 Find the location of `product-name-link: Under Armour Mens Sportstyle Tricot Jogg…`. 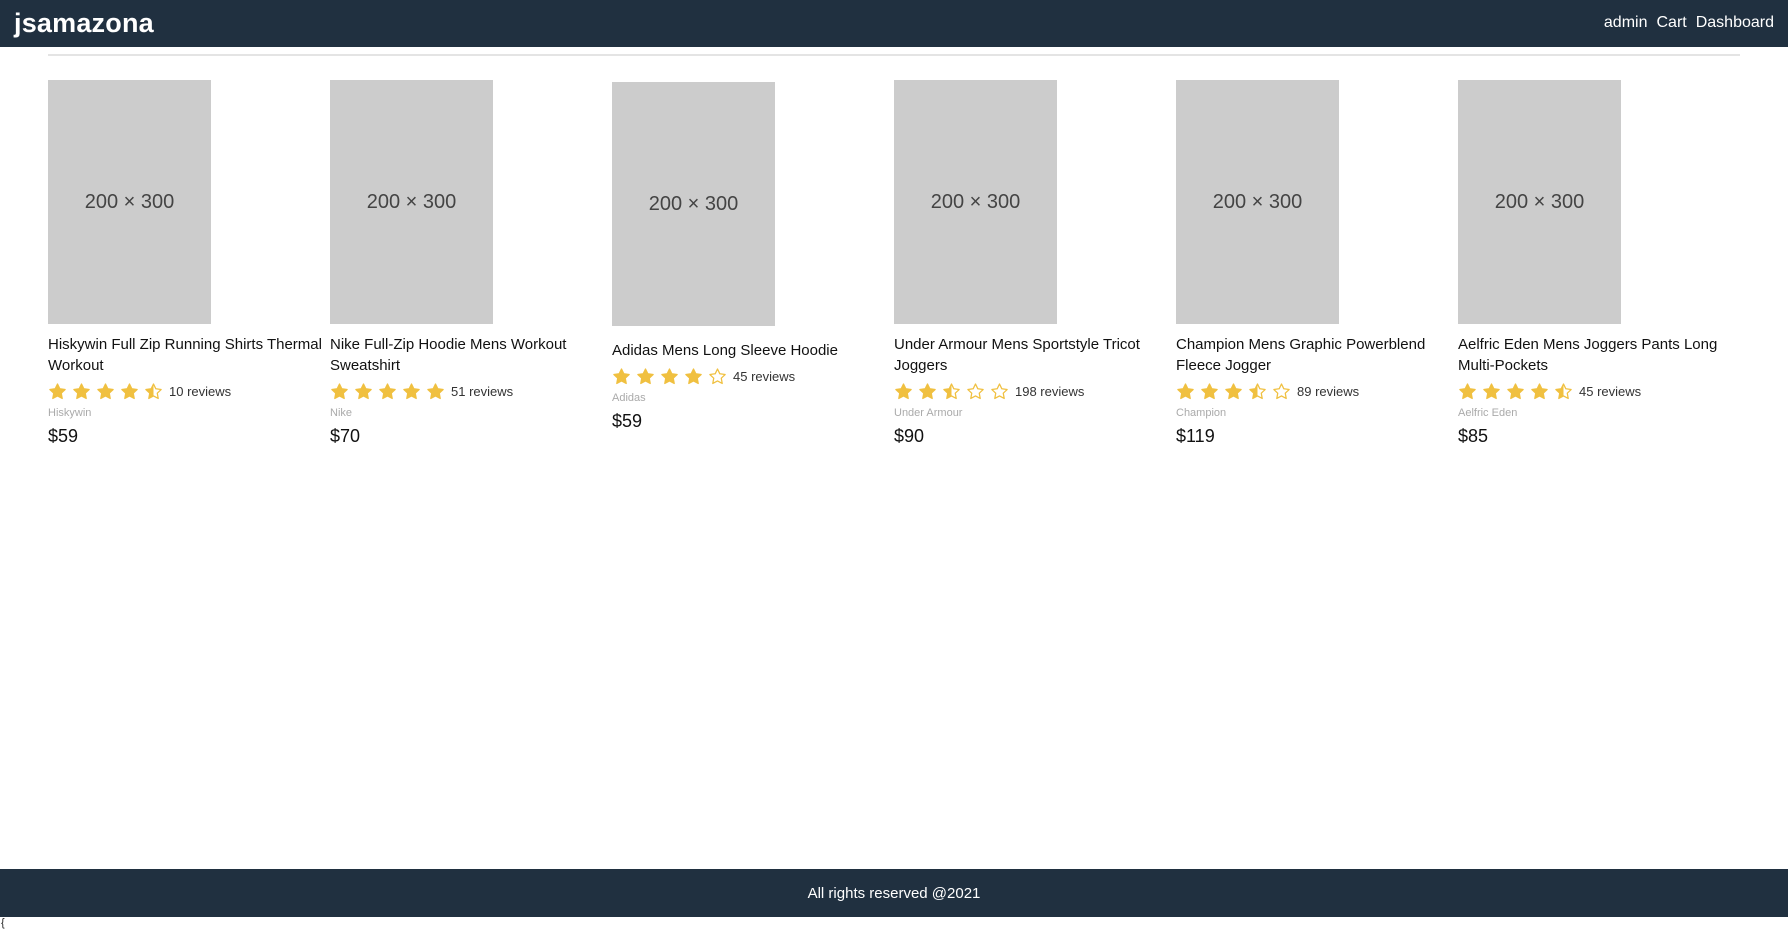

product-name-link: Under Armour Mens Sportstyle Tricot Jogg… is located at coordinates (1035, 355).